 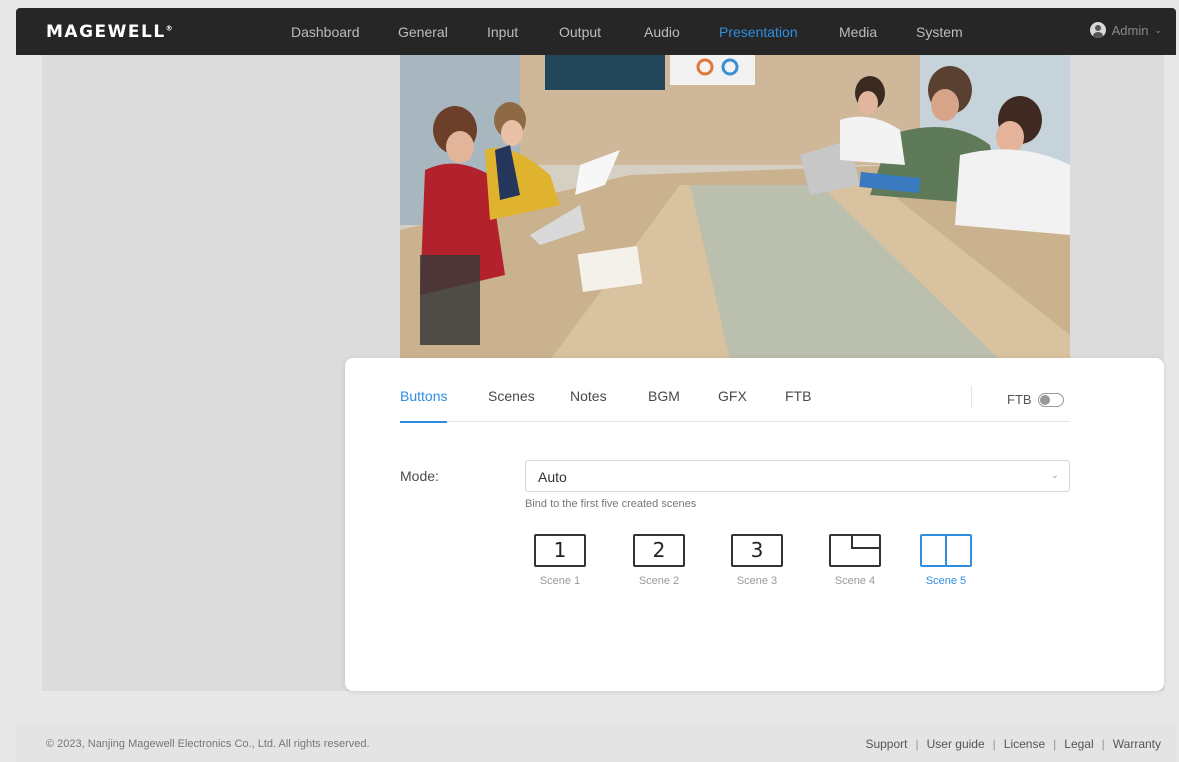 I want to click on footer-link-support: Support, so click(x=886, y=744).